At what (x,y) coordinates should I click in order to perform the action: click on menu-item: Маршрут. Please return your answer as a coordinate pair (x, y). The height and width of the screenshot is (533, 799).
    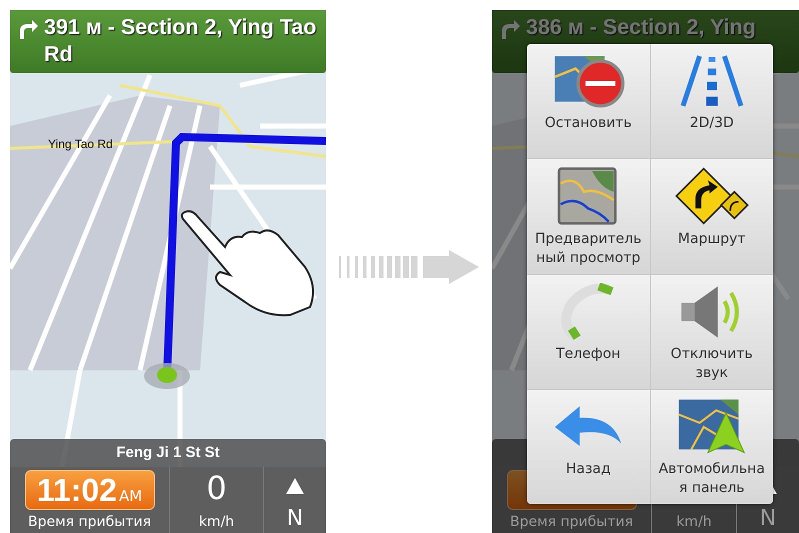
    Looking at the image, I should click on (711, 216).